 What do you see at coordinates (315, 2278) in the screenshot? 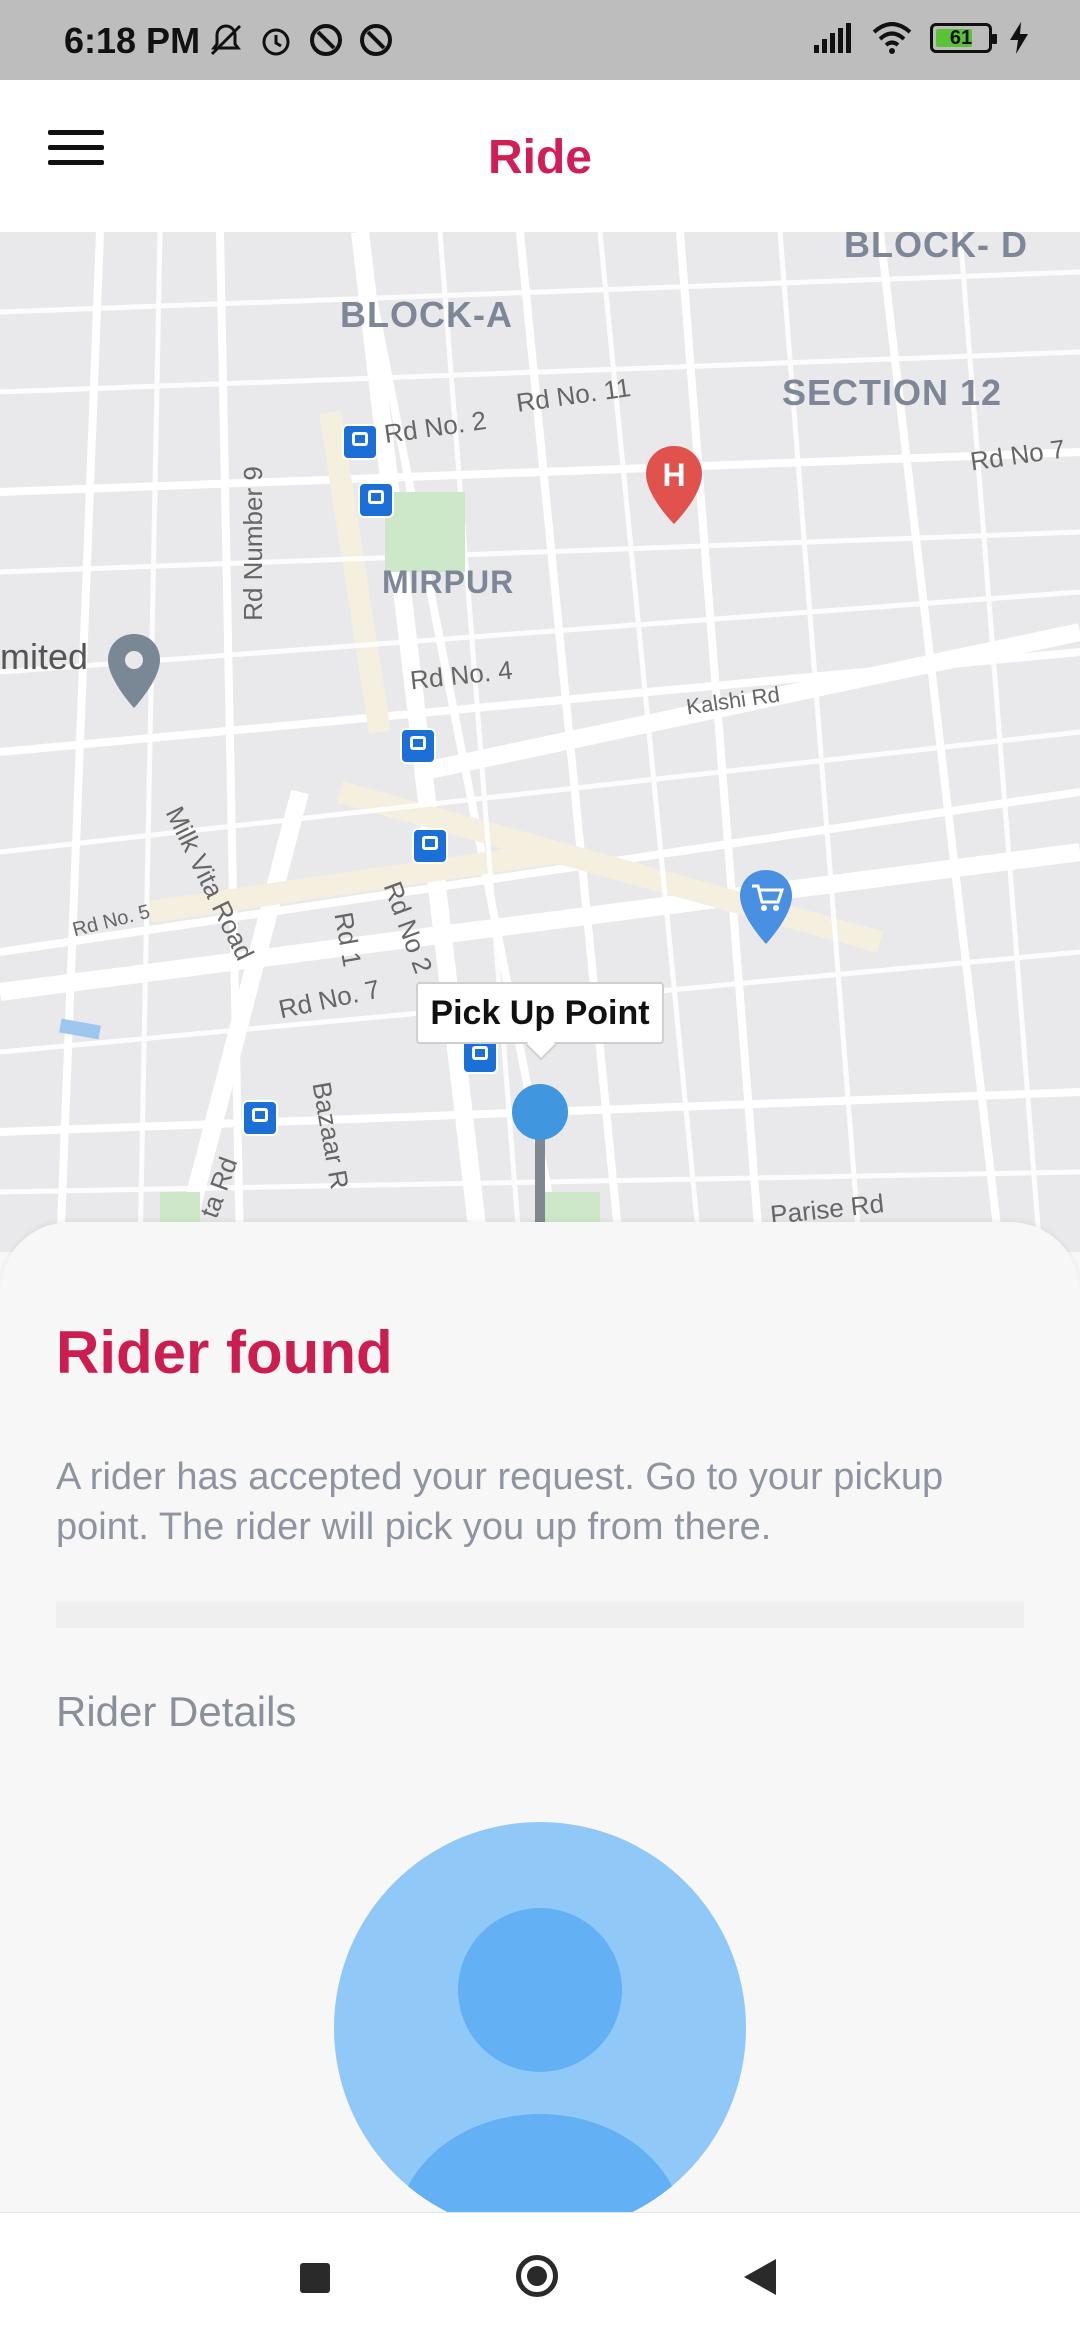
I see `recents-icon` at bounding box center [315, 2278].